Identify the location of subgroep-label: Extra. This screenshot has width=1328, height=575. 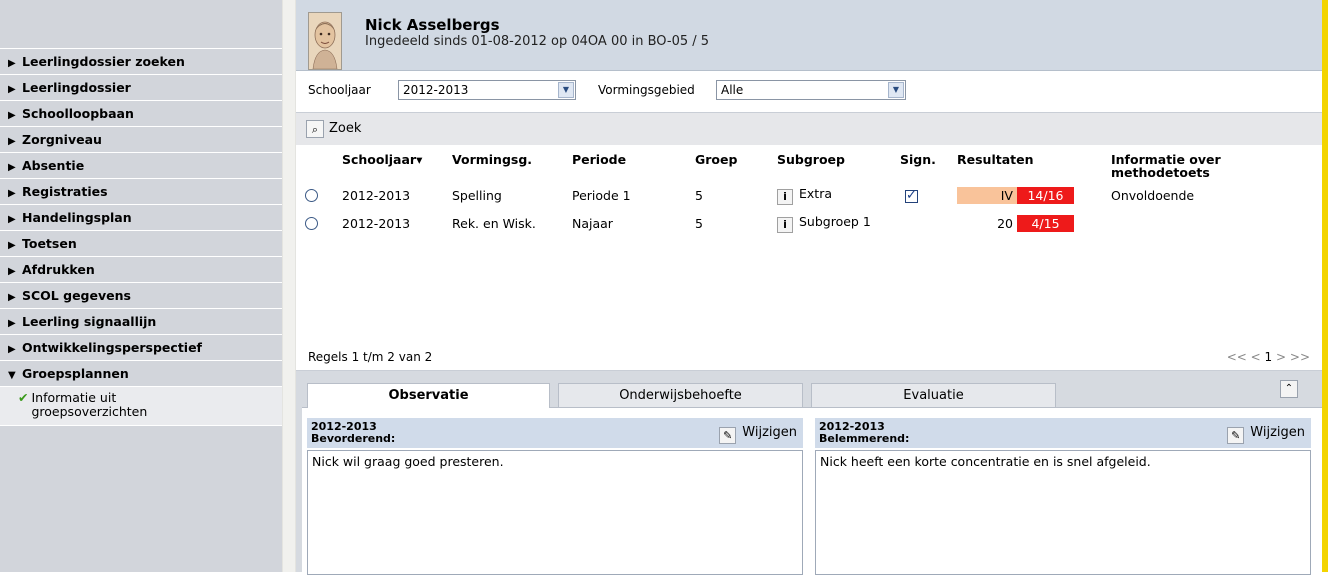
(815, 193).